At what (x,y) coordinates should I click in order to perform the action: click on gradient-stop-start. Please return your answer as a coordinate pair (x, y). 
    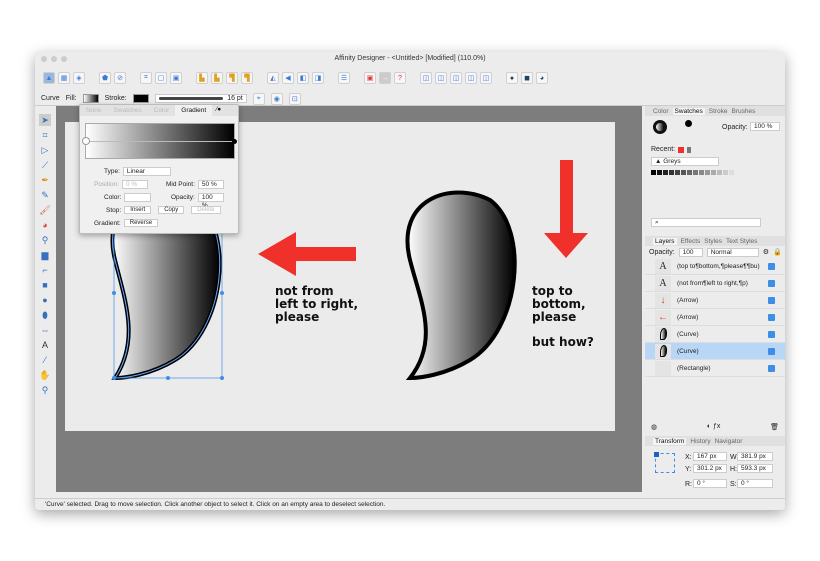
    Looking at the image, I should click on (86, 141).